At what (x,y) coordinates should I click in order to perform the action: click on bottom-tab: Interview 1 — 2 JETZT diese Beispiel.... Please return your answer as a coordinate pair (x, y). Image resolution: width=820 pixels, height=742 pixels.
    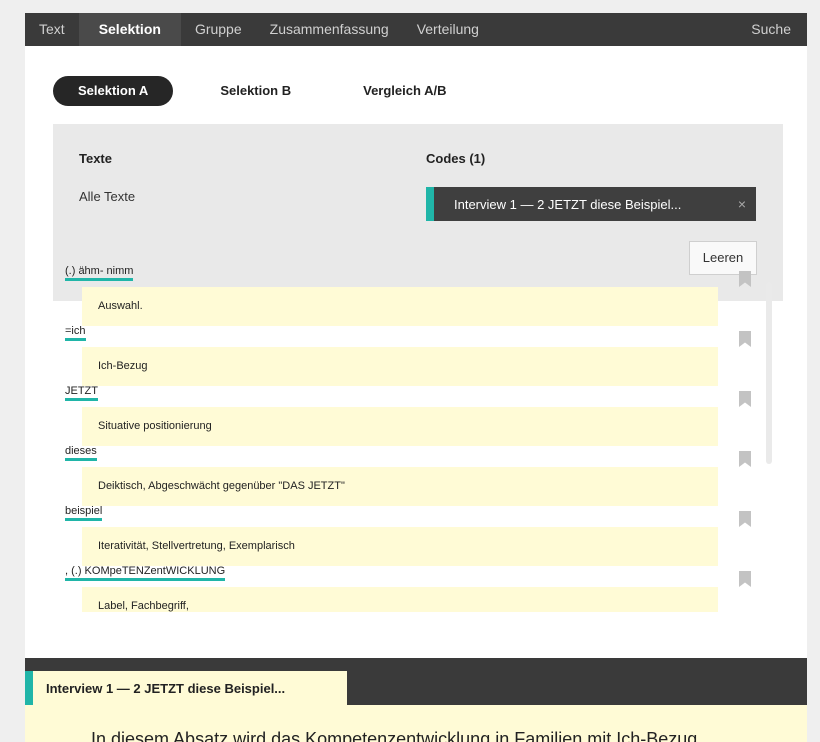
    Looking at the image, I should click on (186, 688).